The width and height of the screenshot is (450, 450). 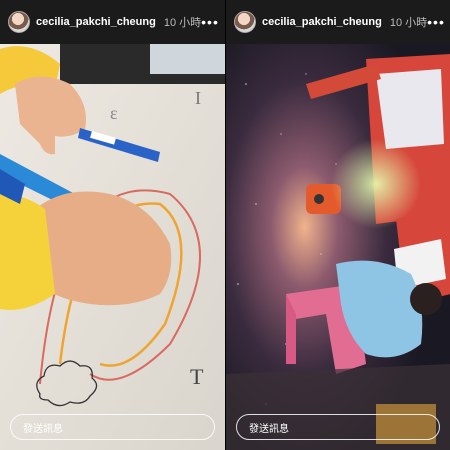 What do you see at coordinates (114, 113) in the screenshot?
I see `svg-text: ε` at bounding box center [114, 113].